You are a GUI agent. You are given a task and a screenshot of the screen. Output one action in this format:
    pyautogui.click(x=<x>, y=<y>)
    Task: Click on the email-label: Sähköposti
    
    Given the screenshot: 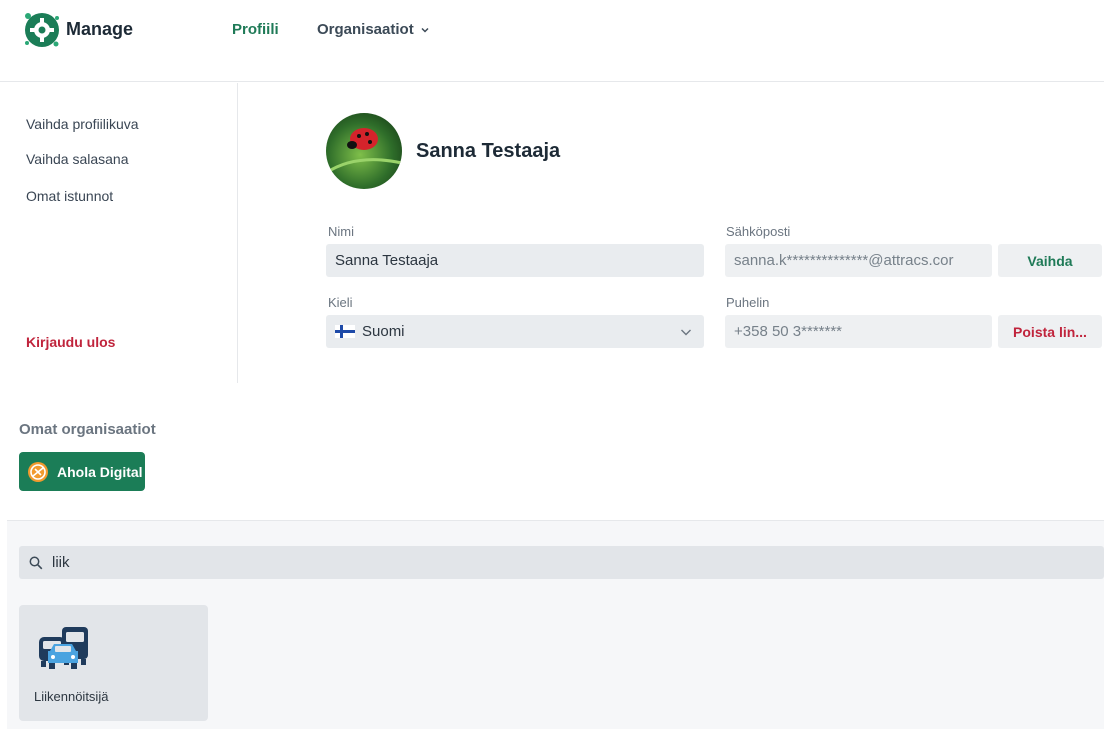 What is the action you would take?
    pyautogui.click(x=758, y=231)
    